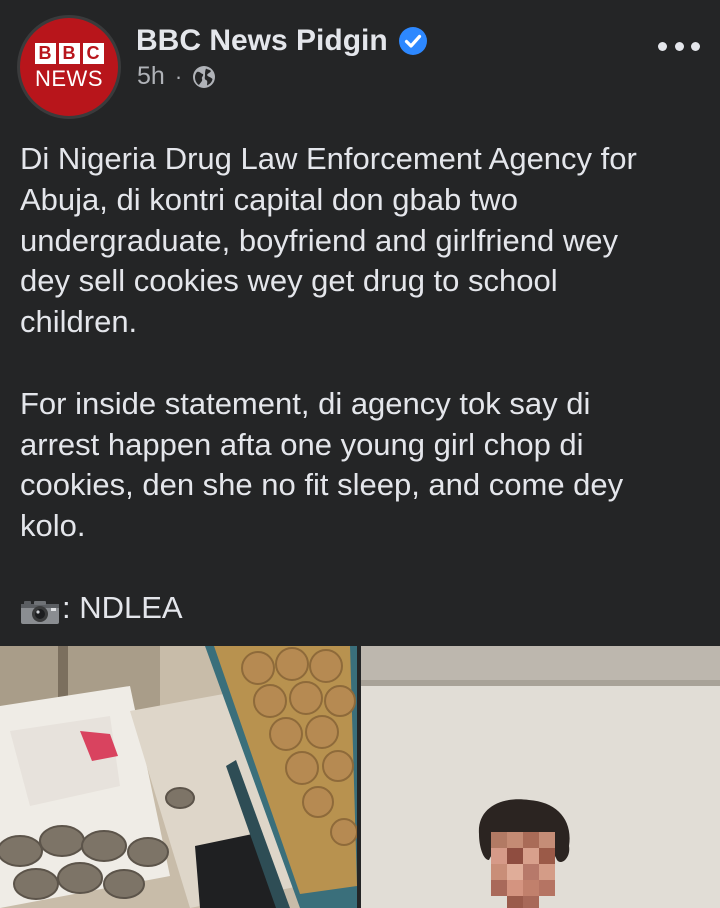 The height and width of the screenshot is (908, 720). Describe the element at coordinates (204, 77) in the screenshot. I see `globe-icon` at that location.